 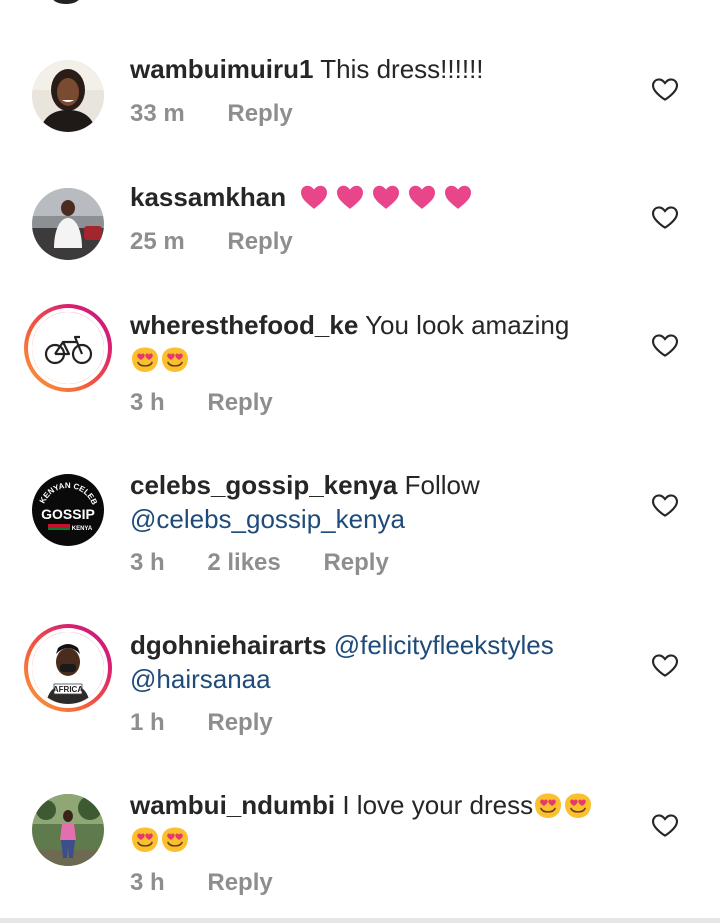 I want to click on comment-username: celebs_gossip_kenya, so click(x=263, y=485).